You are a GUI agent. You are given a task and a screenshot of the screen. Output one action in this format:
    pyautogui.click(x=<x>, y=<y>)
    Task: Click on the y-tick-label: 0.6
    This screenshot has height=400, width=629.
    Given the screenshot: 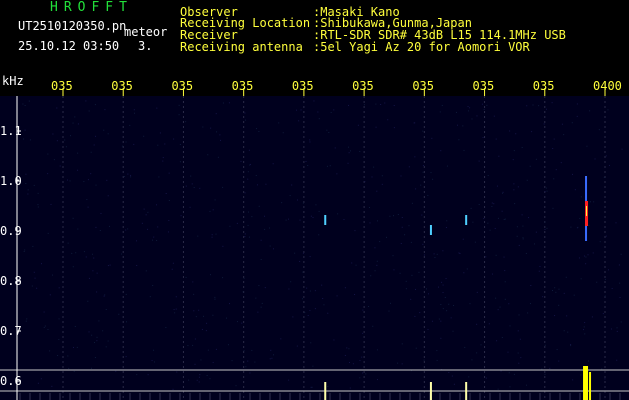 What is the action you would take?
    pyautogui.click(x=11, y=381)
    